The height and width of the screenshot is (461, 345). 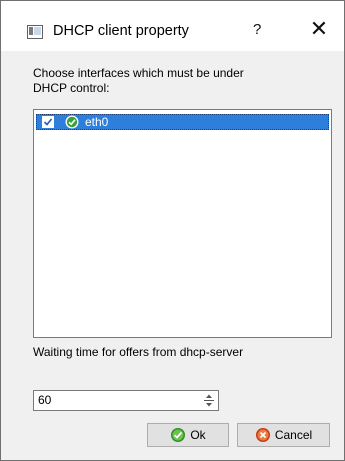 What do you see at coordinates (198, 435) in the screenshot?
I see `ok-button-label: Ok` at bounding box center [198, 435].